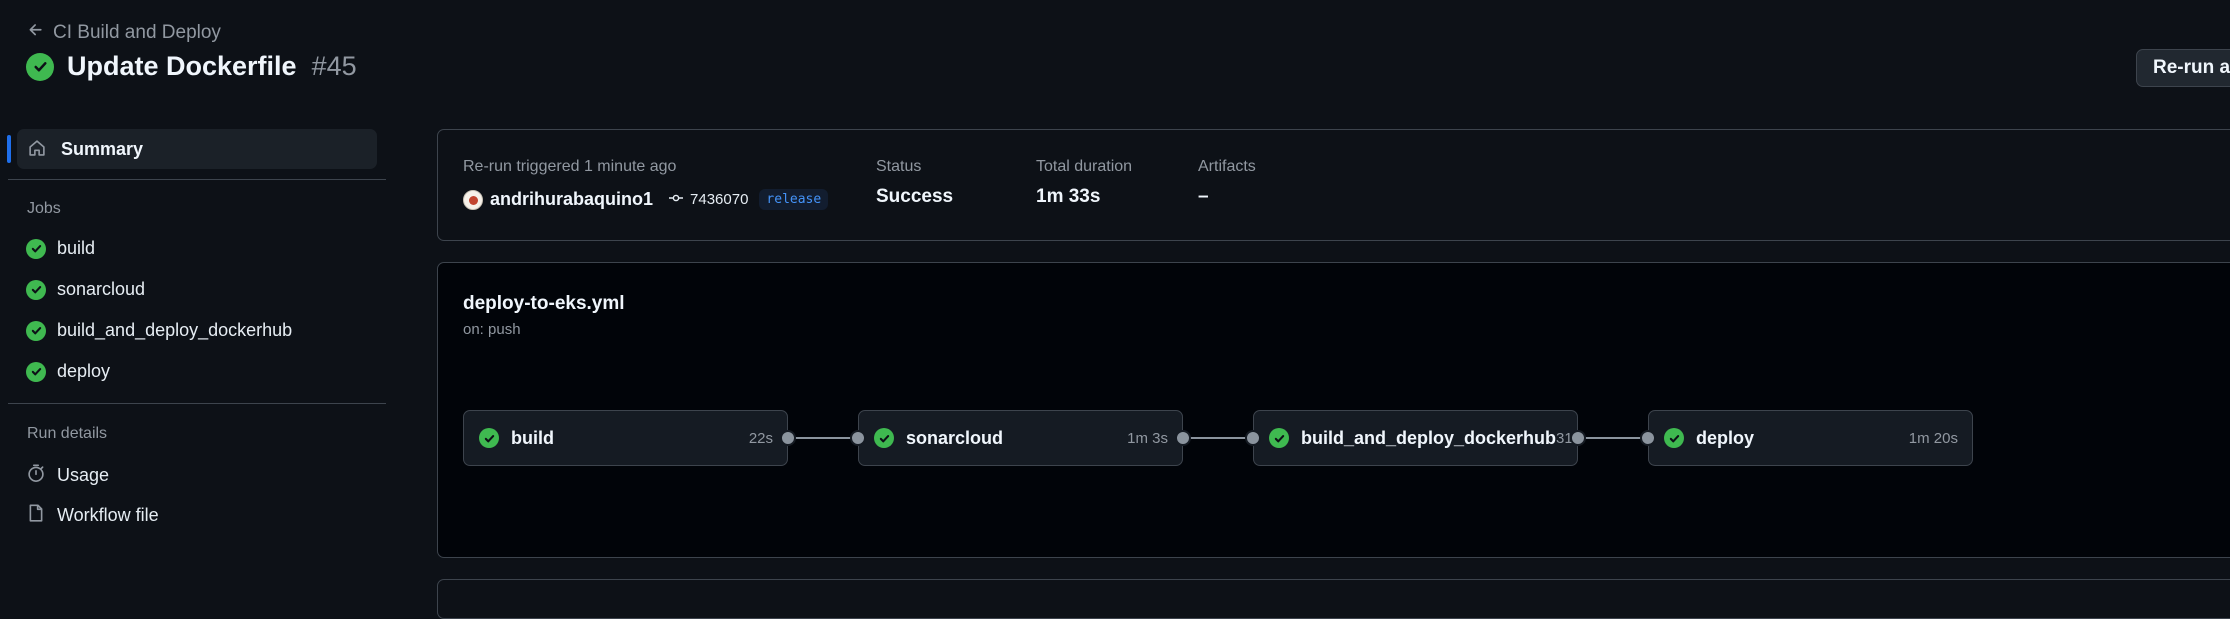 This screenshot has width=2230, height=619. I want to click on run-actor: andrihurabaquino1 7436070 release, so click(646, 199).